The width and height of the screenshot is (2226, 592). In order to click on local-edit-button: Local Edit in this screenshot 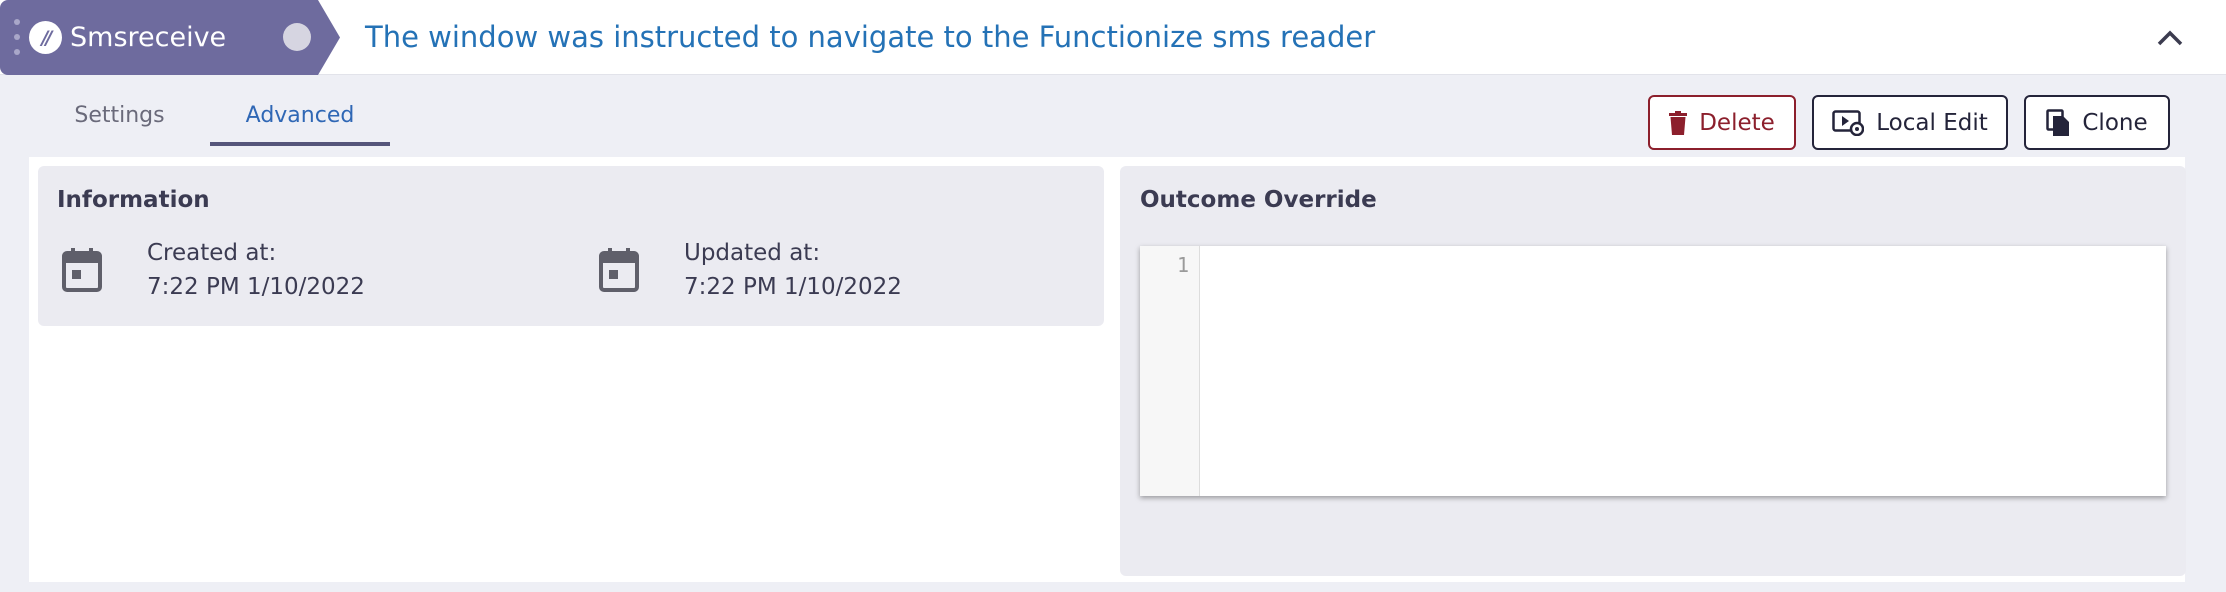, I will do `click(1910, 122)`.